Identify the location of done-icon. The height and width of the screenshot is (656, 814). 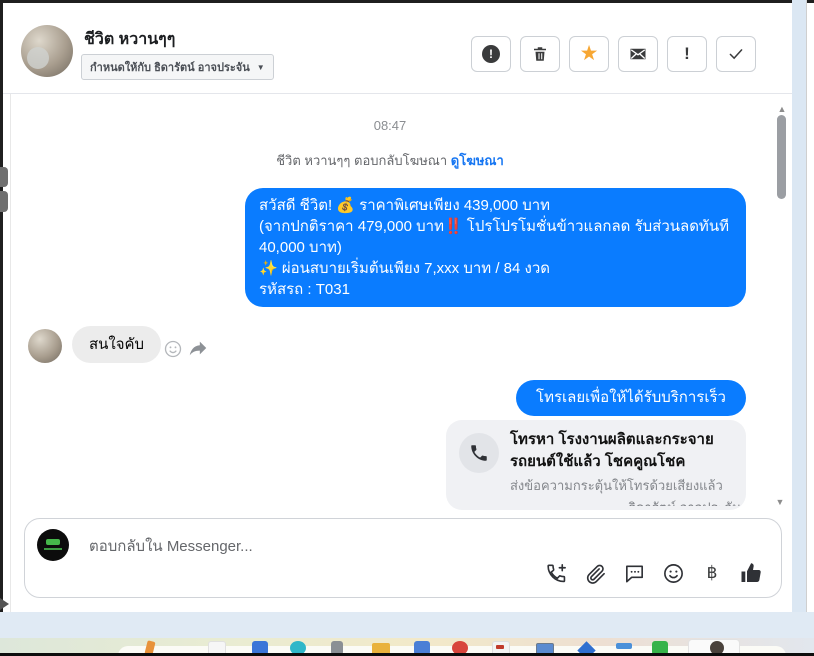
(736, 54).